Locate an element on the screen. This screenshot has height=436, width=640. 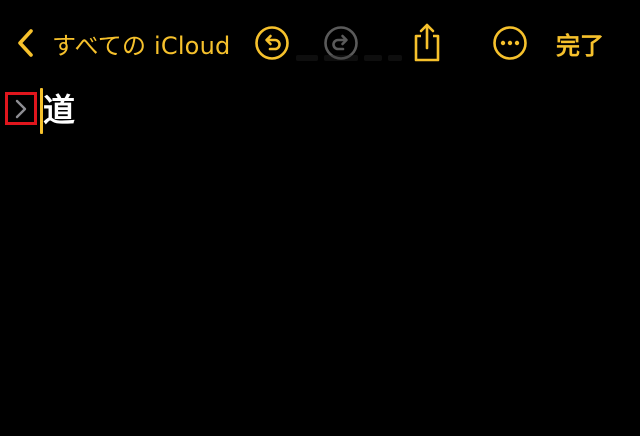
more-button is located at coordinates (510, 43).